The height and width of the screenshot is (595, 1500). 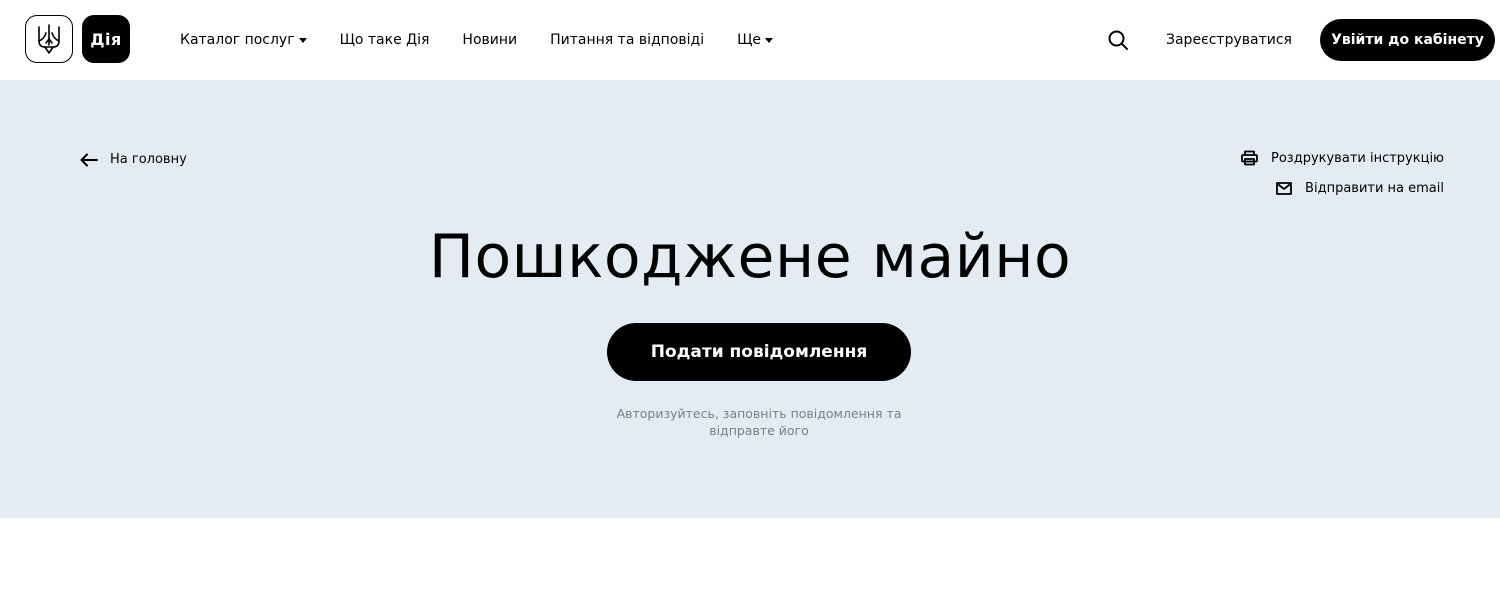 I want to click on login-button: Увійти до кабінету, so click(x=1407, y=40).